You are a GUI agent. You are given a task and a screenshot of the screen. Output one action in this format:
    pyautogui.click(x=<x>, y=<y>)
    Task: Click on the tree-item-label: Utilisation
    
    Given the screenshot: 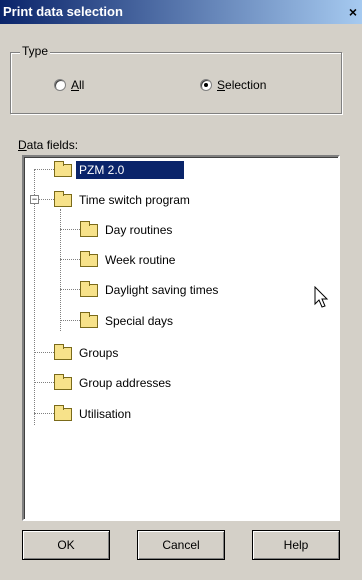 What is the action you would take?
    pyautogui.click(x=105, y=414)
    